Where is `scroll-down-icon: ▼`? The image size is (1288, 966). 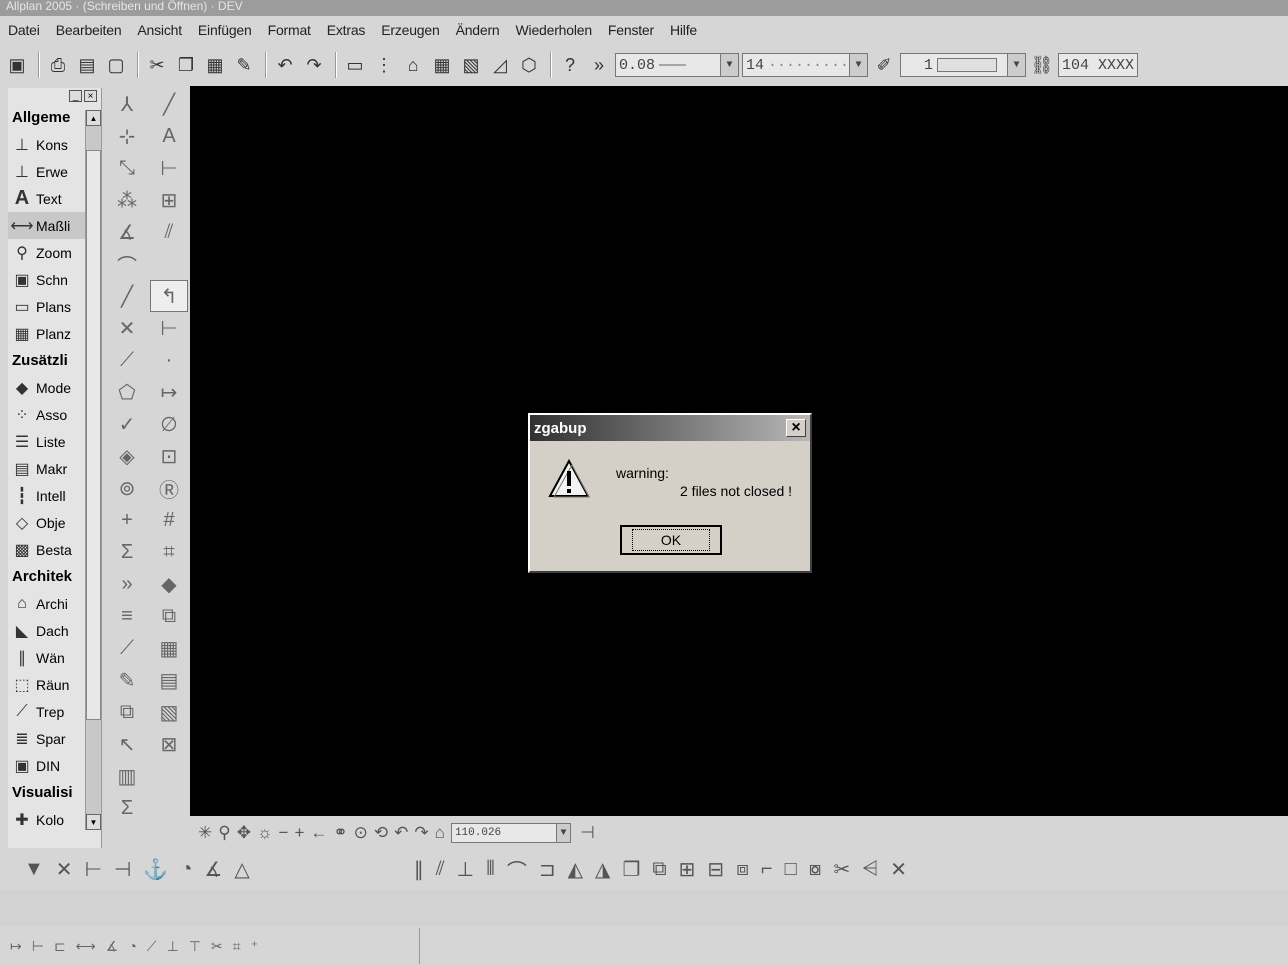
scroll-down-icon: ▼ is located at coordinates (93, 822).